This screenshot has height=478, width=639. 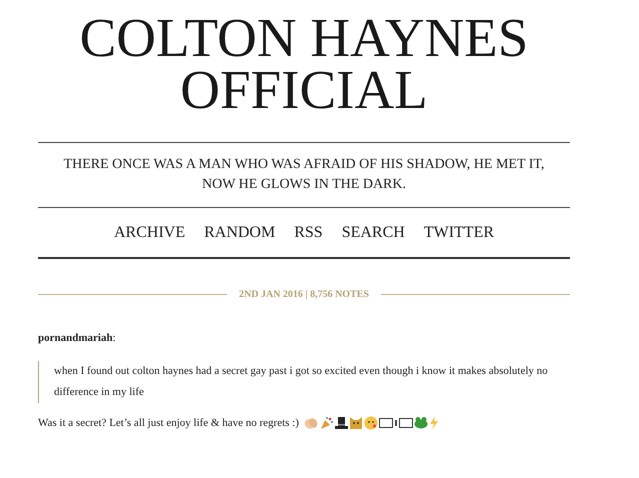 What do you see at coordinates (459, 232) in the screenshot?
I see `nav-link: TWITTER` at bounding box center [459, 232].